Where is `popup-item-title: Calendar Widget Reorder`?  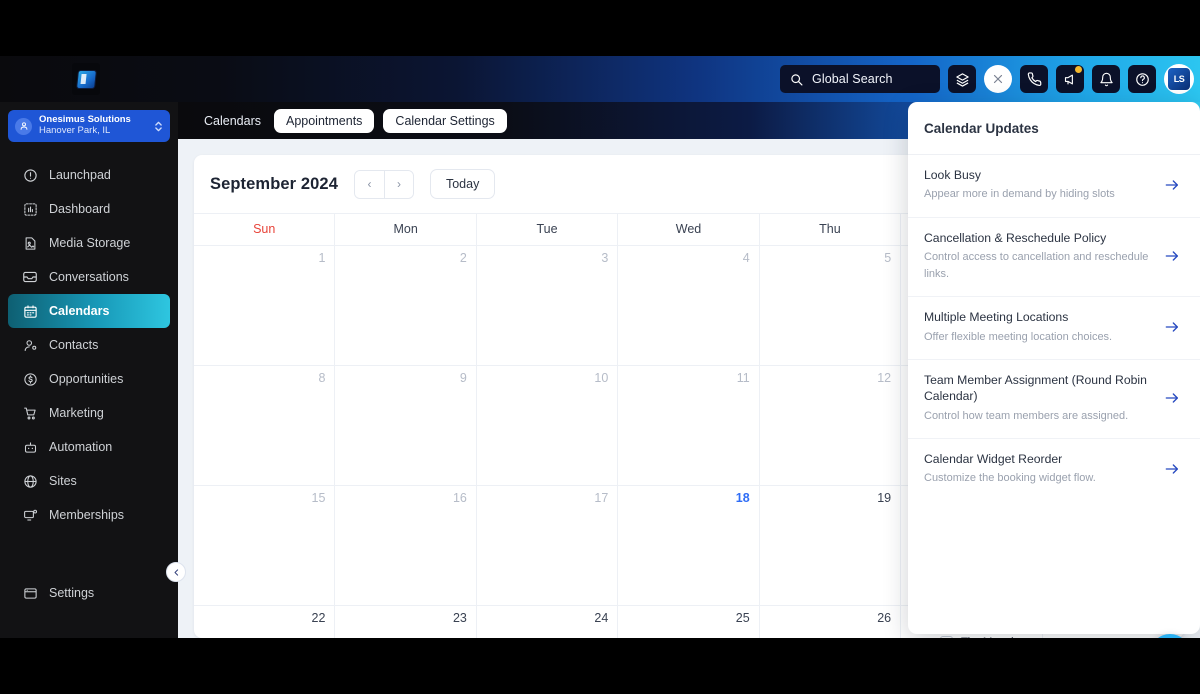
popup-item-title: Calendar Widget Reorder is located at coordinates (993, 458).